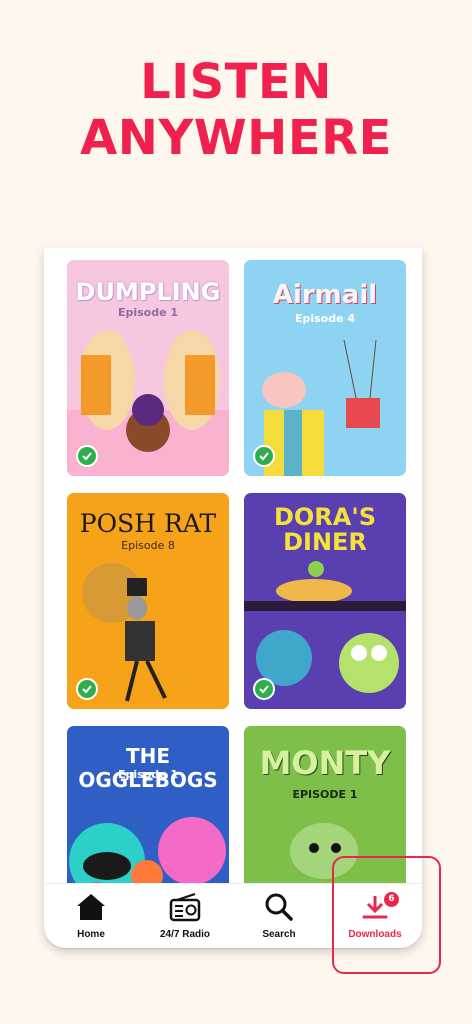  I want to click on tab-radio: 24/7 Radio, so click(185, 916).